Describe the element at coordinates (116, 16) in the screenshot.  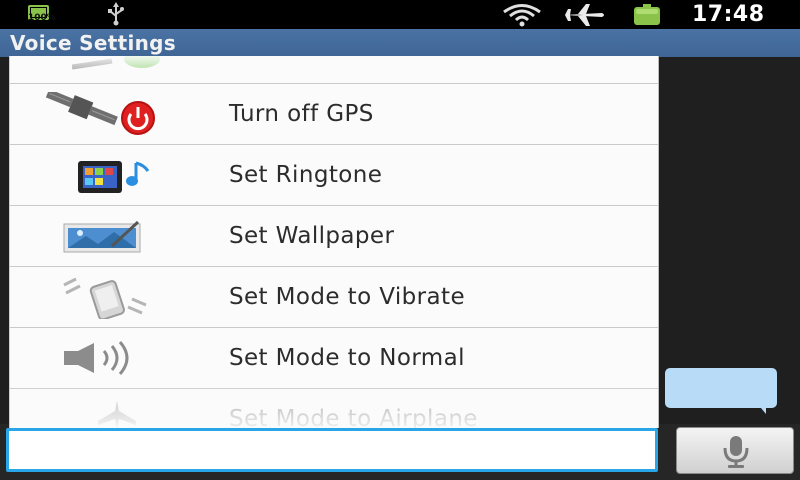
I see `usb-icon` at that location.